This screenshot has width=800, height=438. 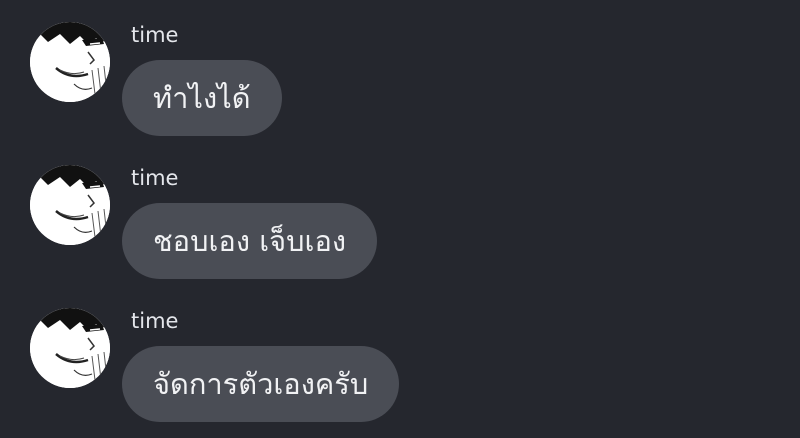 What do you see at coordinates (261, 384) in the screenshot?
I see `message-bubble: จัดการตัวเองครับ` at bounding box center [261, 384].